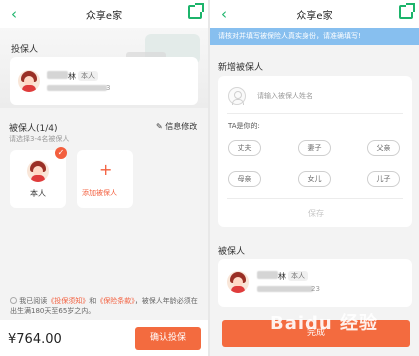 The height and width of the screenshot is (356, 419). Describe the element at coordinates (237, 96) in the screenshot. I see `person-icon` at that location.